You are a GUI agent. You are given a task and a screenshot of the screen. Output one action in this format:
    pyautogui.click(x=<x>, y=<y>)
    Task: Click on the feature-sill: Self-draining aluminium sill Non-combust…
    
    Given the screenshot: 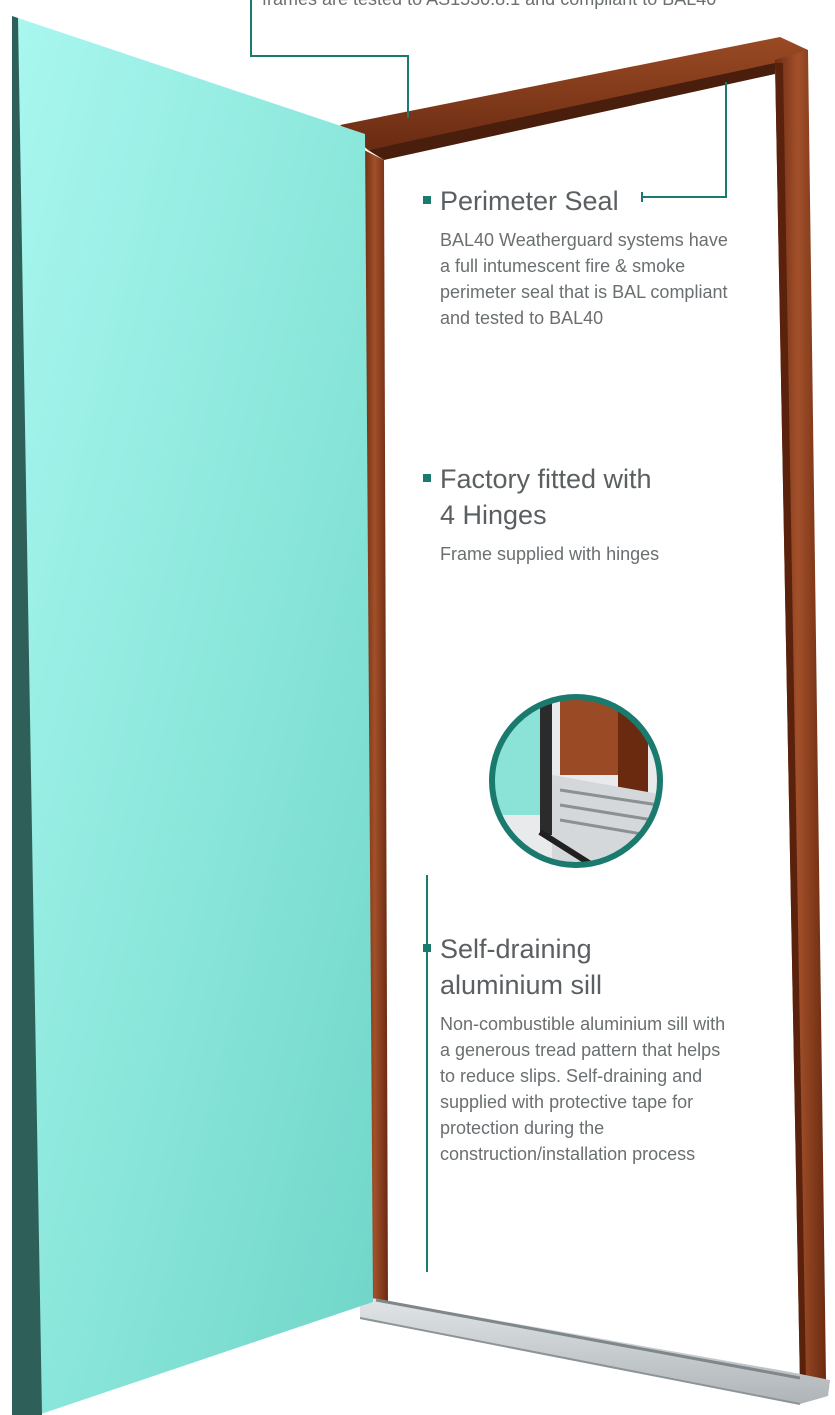 What is the action you would take?
    pyautogui.click(x=578, y=1049)
    